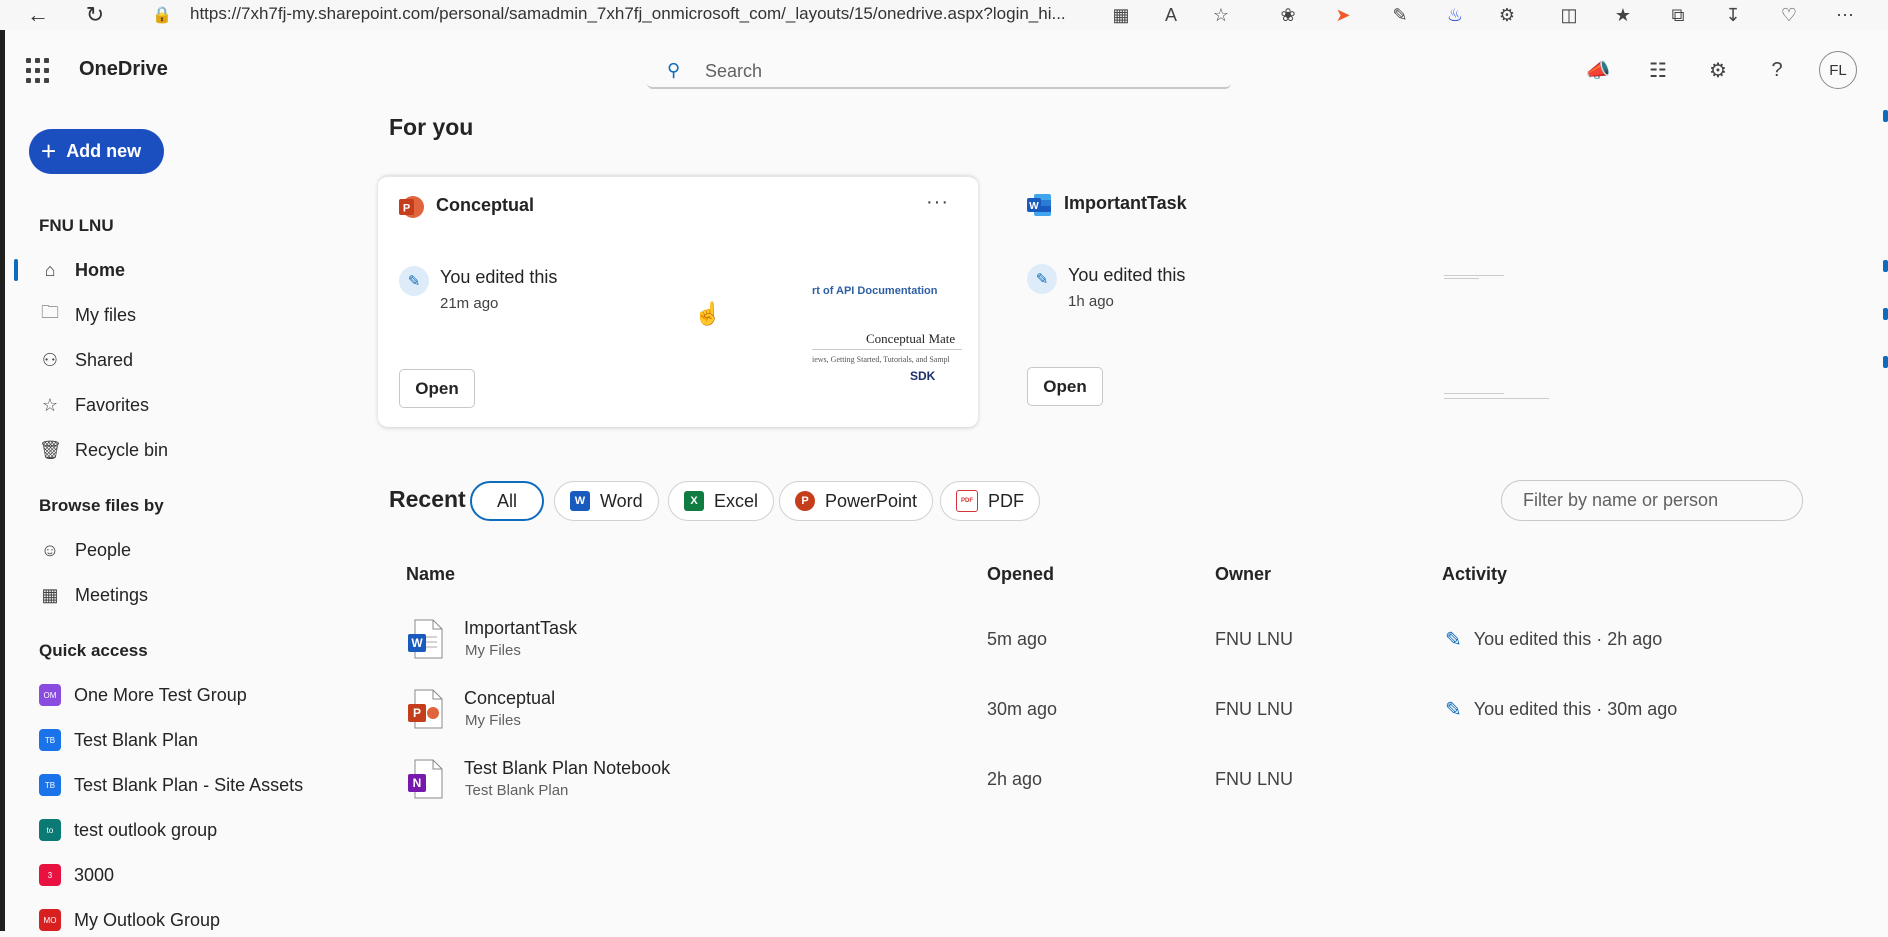  What do you see at coordinates (1039, 205) in the screenshot?
I see `word-icon: W` at bounding box center [1039, 205].